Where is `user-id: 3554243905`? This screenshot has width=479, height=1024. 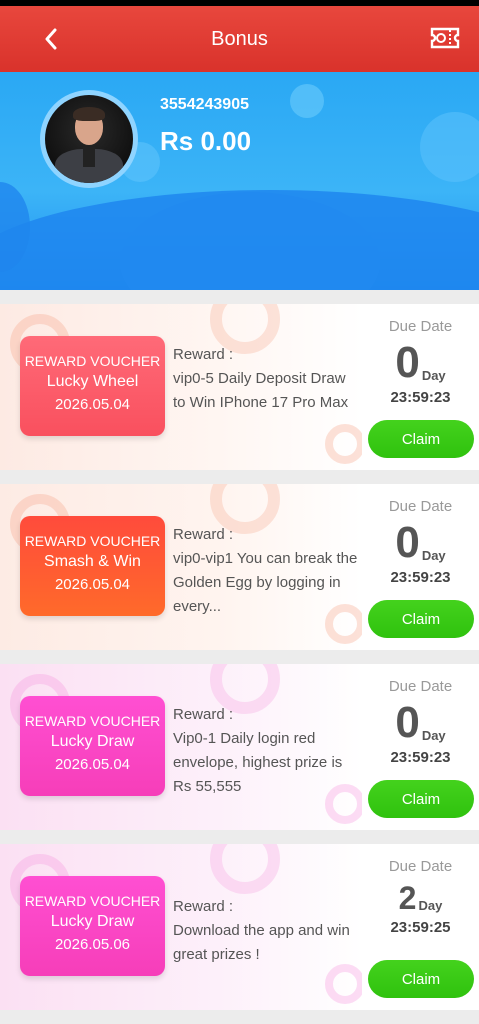
user-id: 3554243905 is located at coordinates (204, 104).